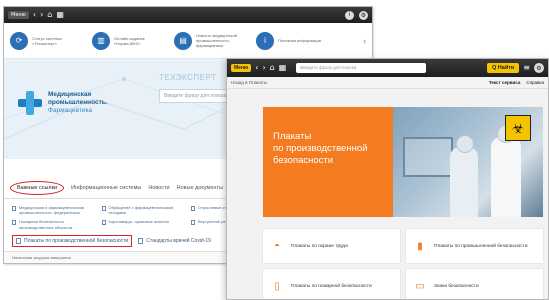 This screenshot has height=300, width=549. What do you see at coordinates (320, 148) in the screenshot?
I see `banner-line2: по производственной` at bounding box center [320, 148].